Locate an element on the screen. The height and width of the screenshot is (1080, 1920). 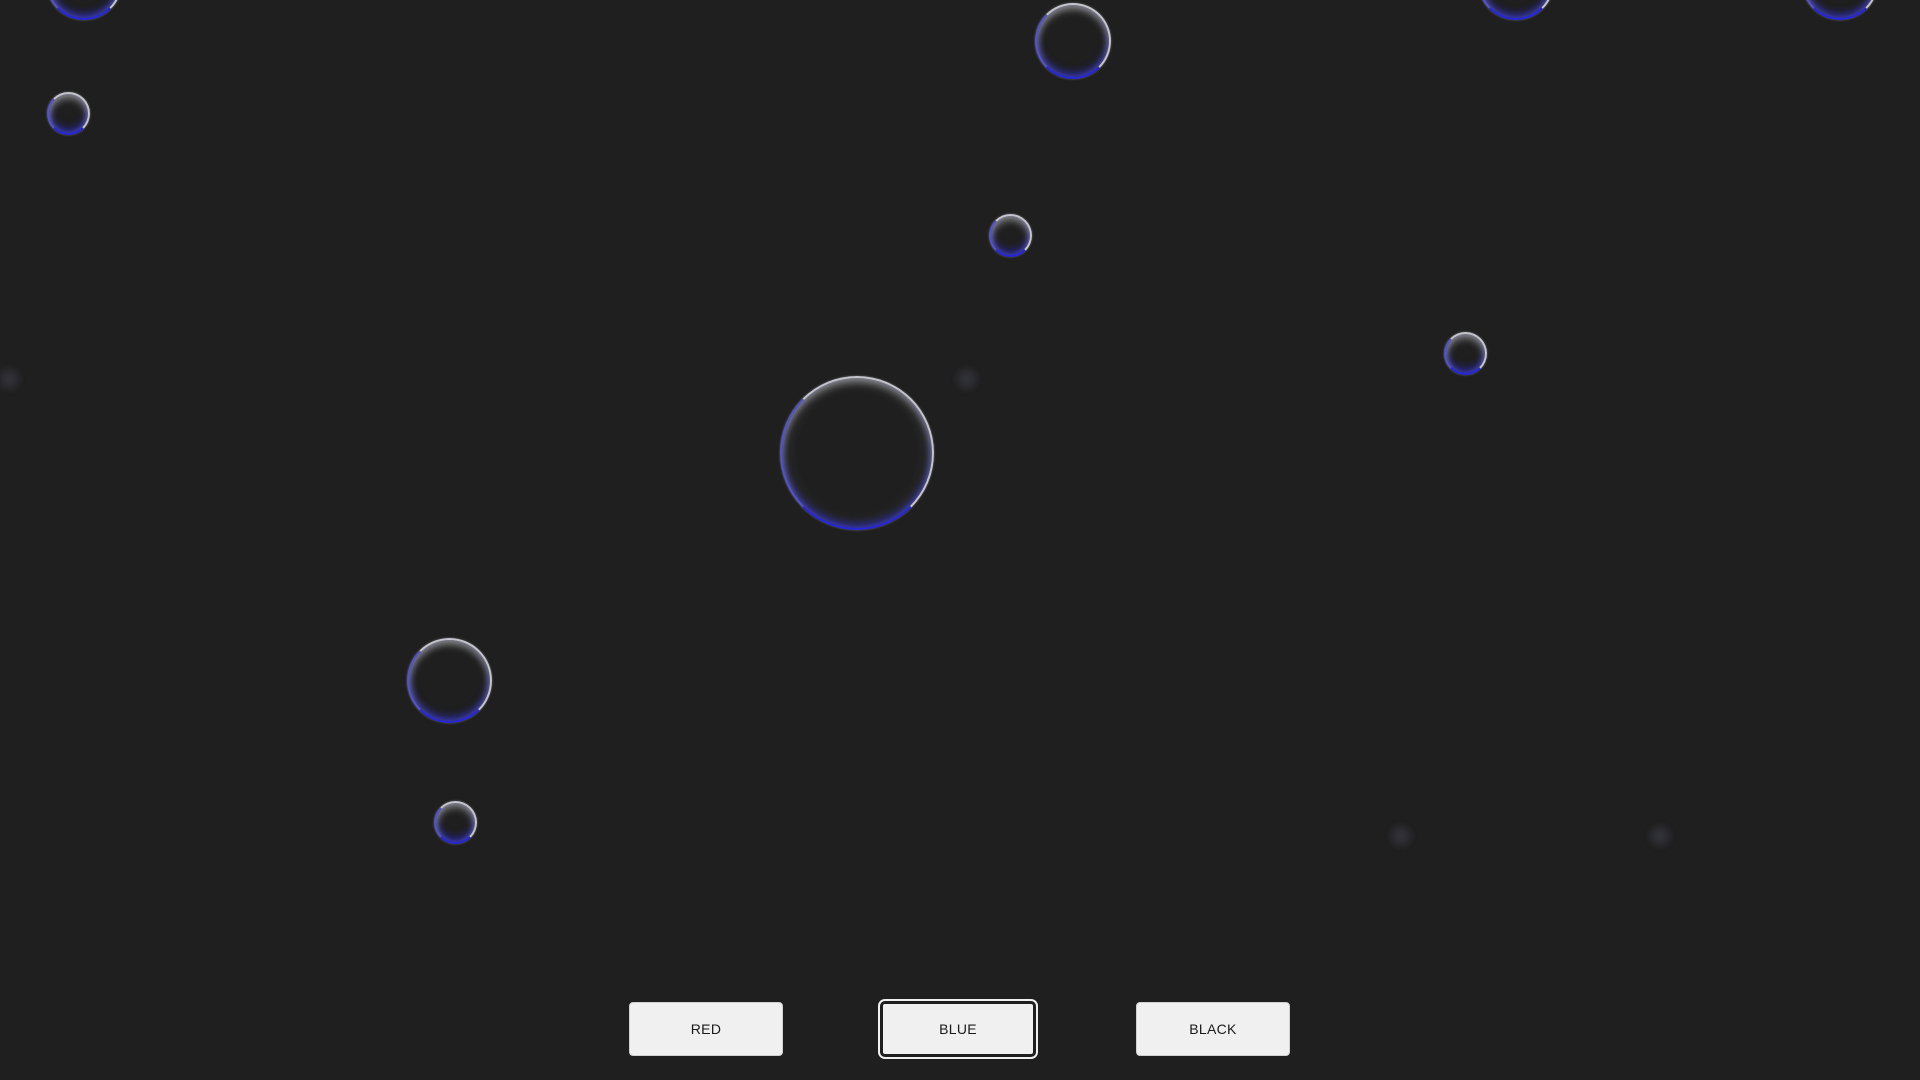
color-controls: RED BLUE BLACK is located at coordinates (960, 1029).